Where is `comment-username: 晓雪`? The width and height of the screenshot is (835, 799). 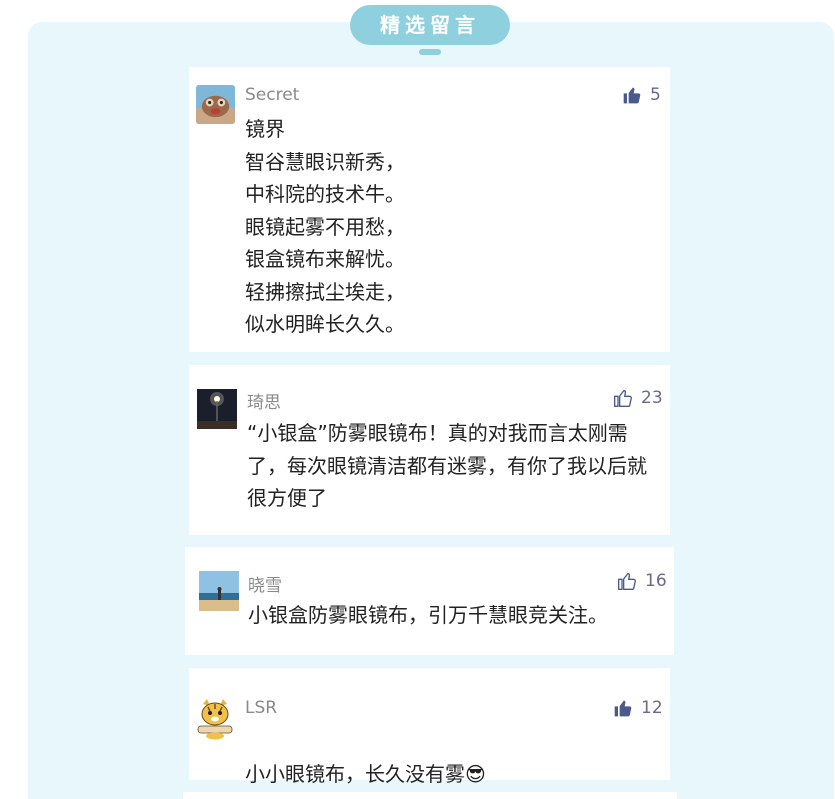 comment-username: 晓雪 is located at coordinates (265, 586).